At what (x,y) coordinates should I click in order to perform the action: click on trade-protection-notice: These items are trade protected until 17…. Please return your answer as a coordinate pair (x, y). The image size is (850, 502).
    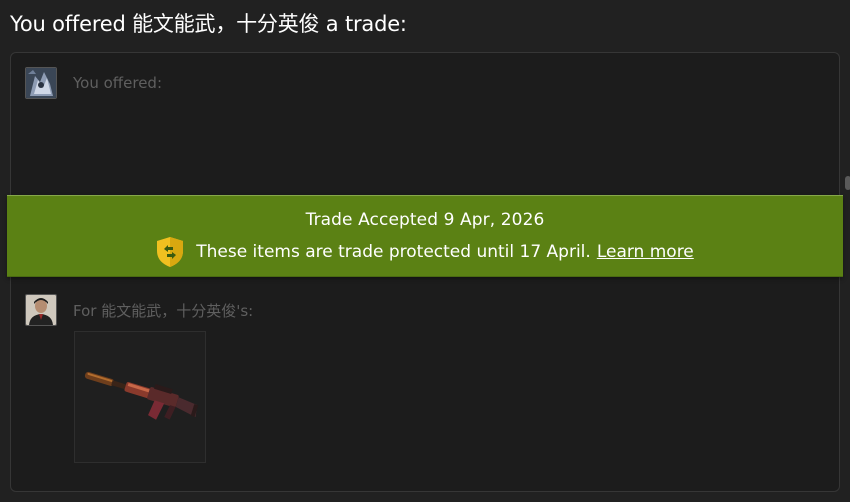
    Looking at the image, I should click on (425, 252).